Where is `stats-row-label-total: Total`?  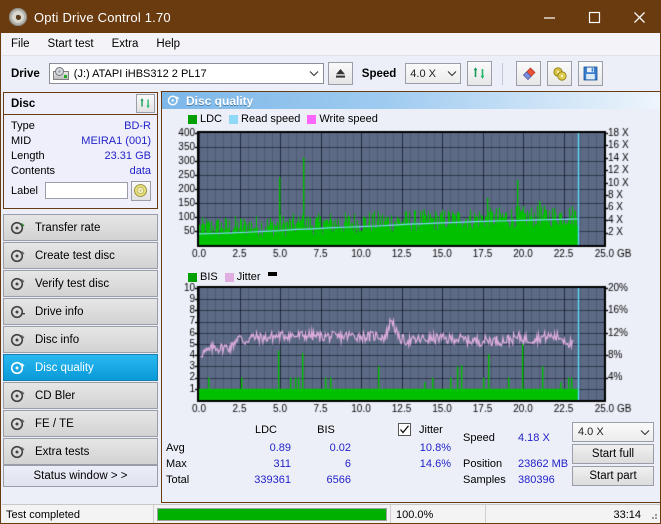
stats-row-label-total: Total is located at coordinates (178, 480).